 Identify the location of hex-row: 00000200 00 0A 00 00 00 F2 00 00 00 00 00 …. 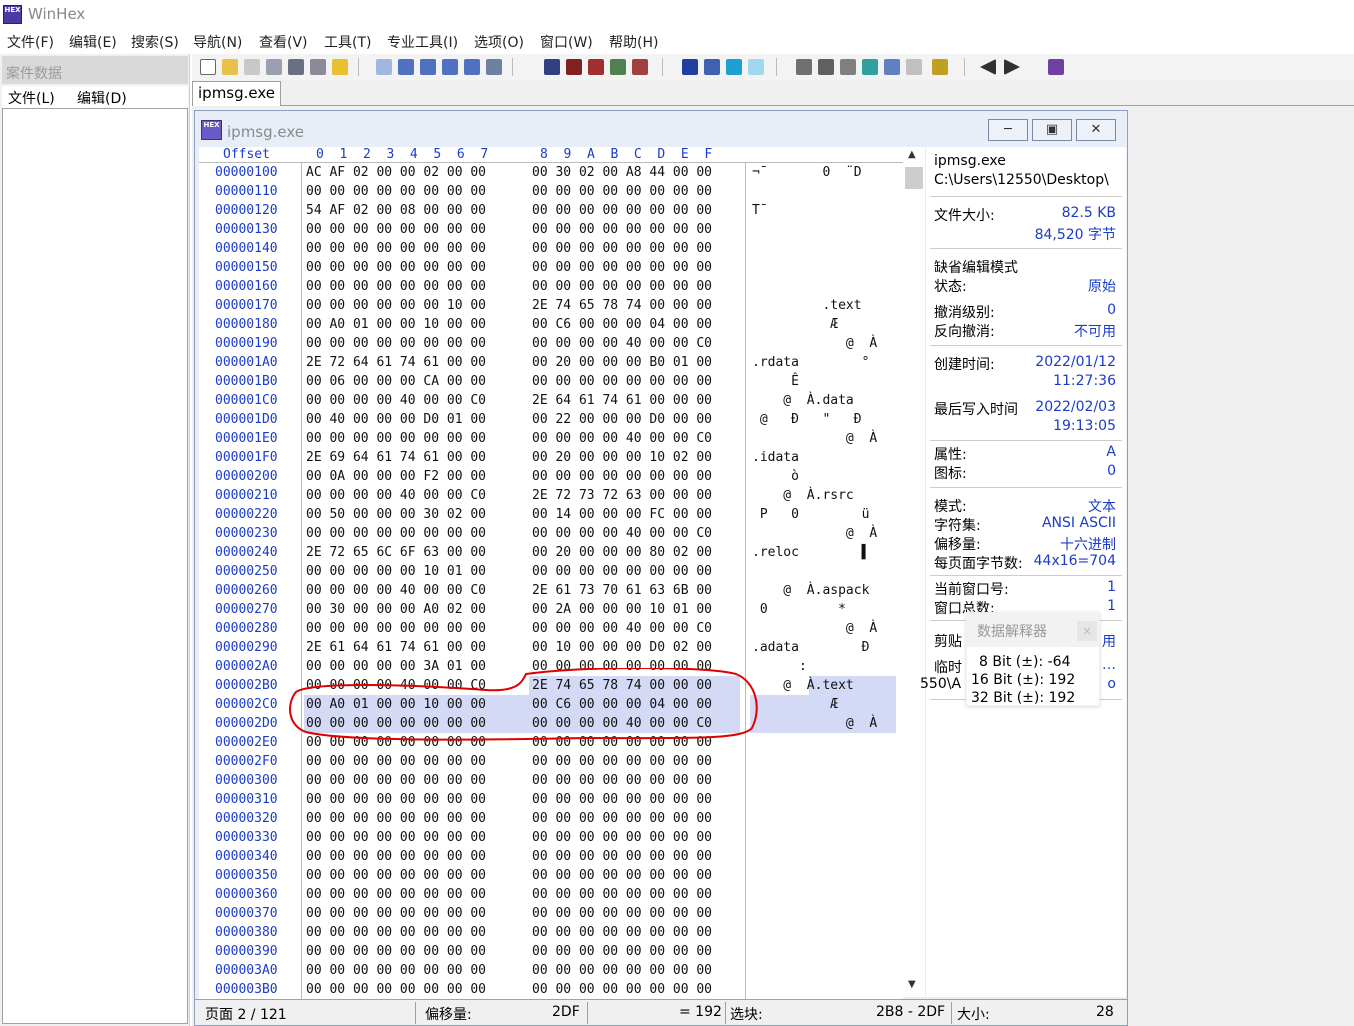
(551, 476).